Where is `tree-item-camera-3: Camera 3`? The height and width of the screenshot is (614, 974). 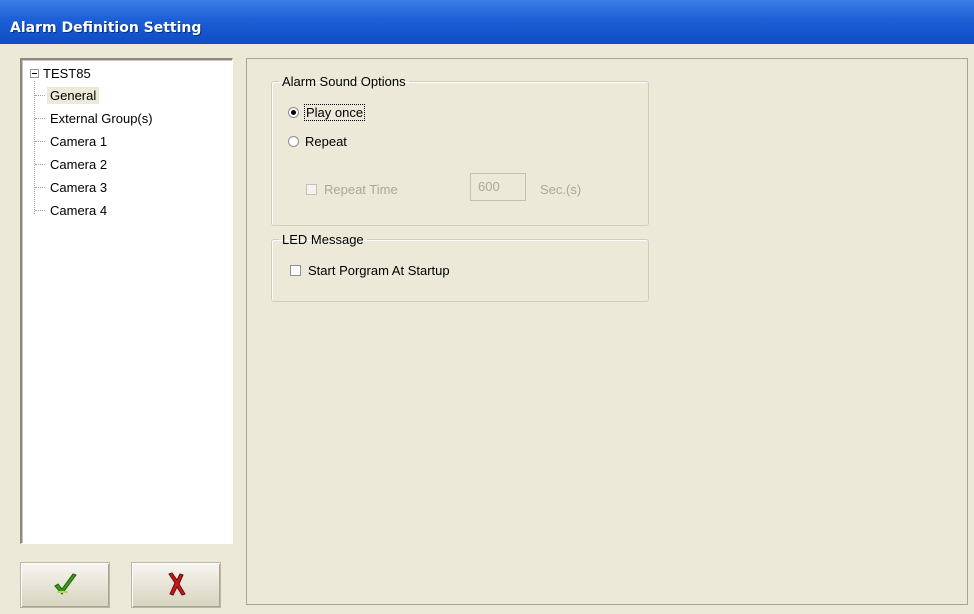
tree-item-camera-3: Camera 3 is located at coordinates (72, 187).